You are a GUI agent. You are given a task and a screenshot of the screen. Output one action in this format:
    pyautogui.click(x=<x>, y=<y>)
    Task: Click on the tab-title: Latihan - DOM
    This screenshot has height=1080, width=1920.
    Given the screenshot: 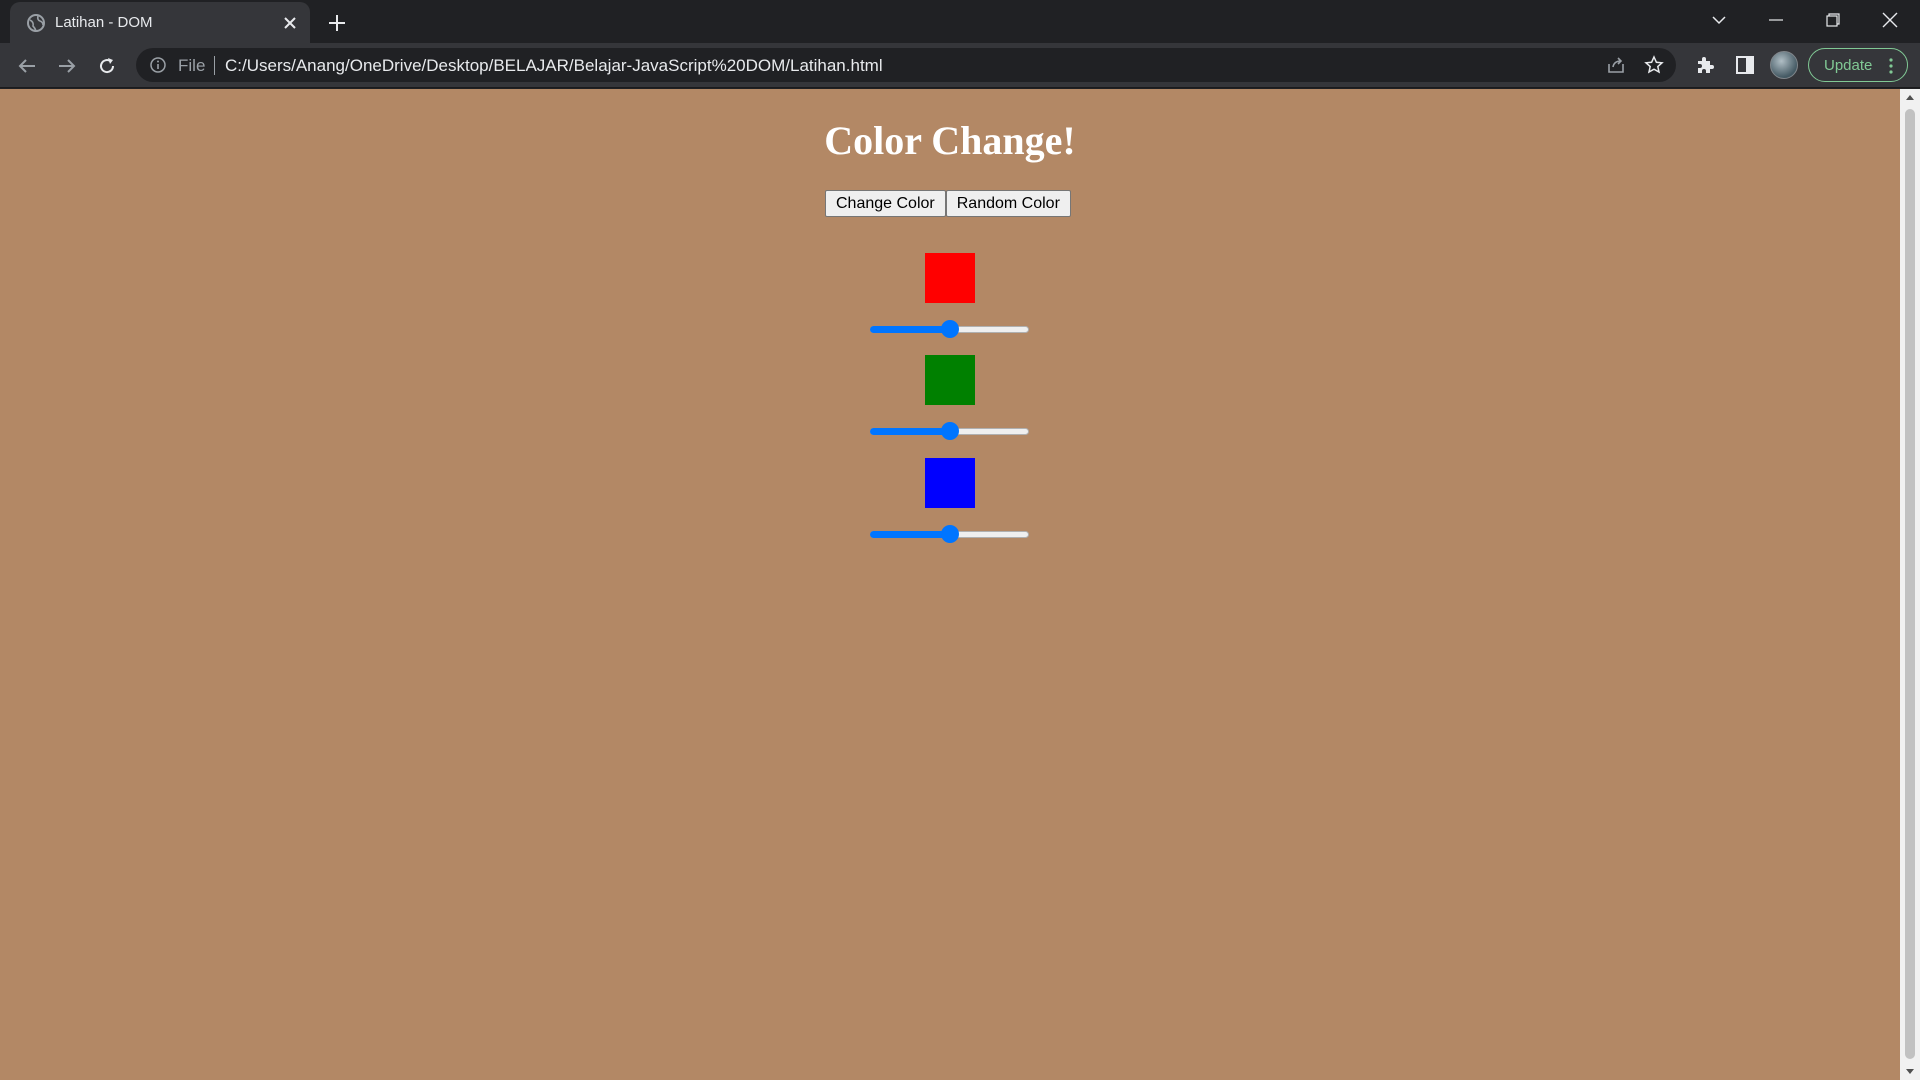 What is the action you would take?
    pyautogui.click(x=104, y=22)
    